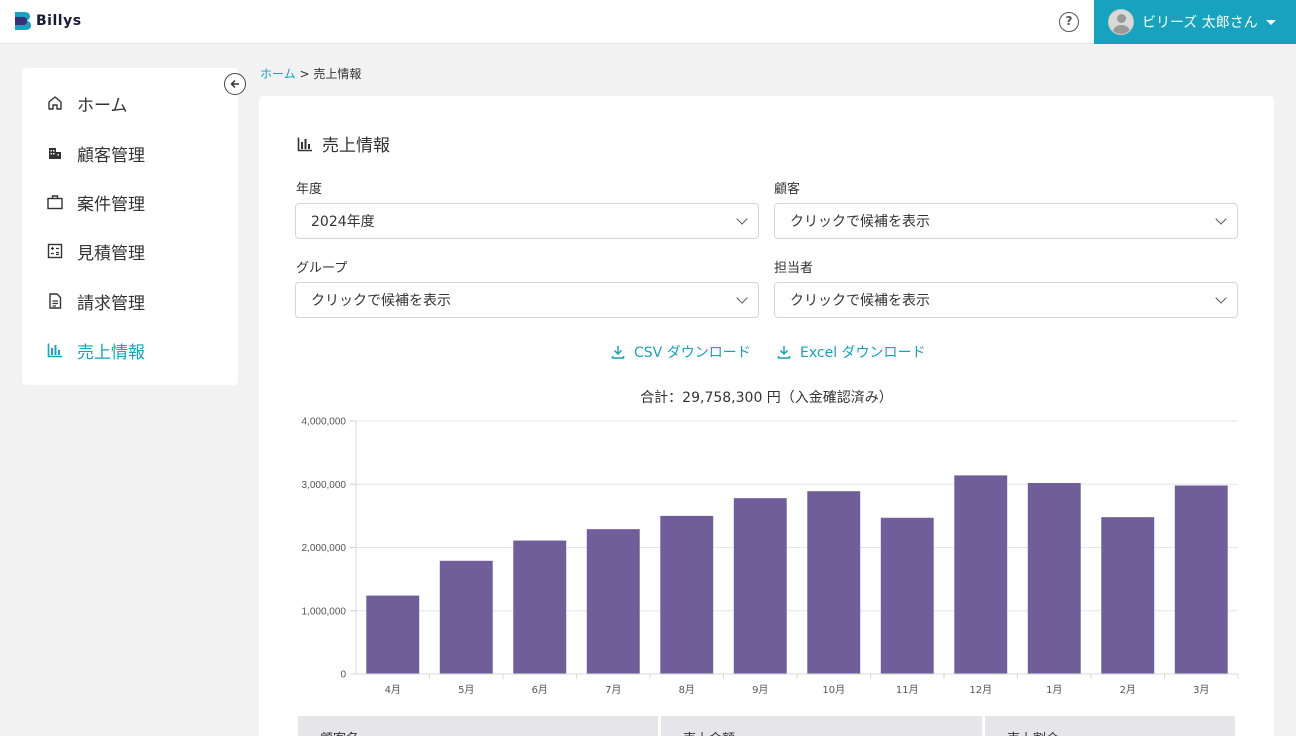 This screenshot has height=736, width=1296. Describe the element at coordinates (309, 189) in the screenshot. I see `year-label: 年度` at that location.